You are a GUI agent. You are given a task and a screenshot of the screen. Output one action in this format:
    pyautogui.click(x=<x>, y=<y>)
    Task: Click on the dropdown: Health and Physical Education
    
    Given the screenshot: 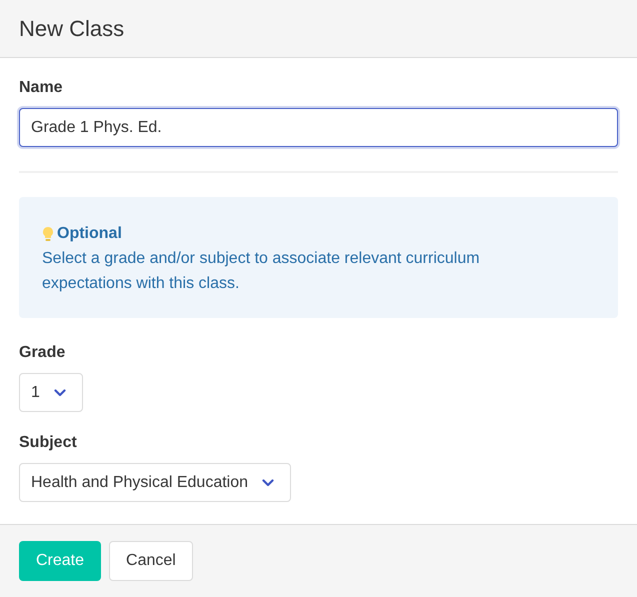 What is the action you would take?
    pyautogui.click(x=155, y=482)
    